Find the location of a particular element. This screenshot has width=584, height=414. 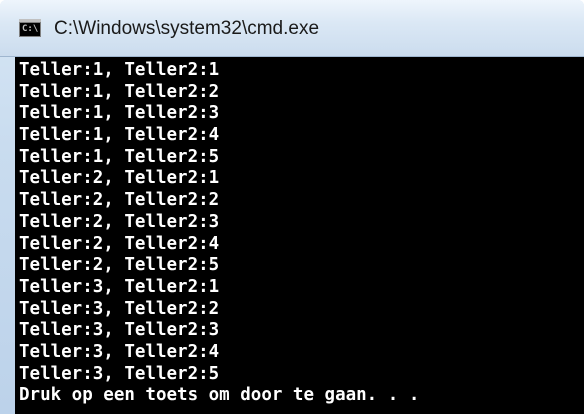

console-line: Teller:2, Teller2:4 is located at coordinates (119, 243).